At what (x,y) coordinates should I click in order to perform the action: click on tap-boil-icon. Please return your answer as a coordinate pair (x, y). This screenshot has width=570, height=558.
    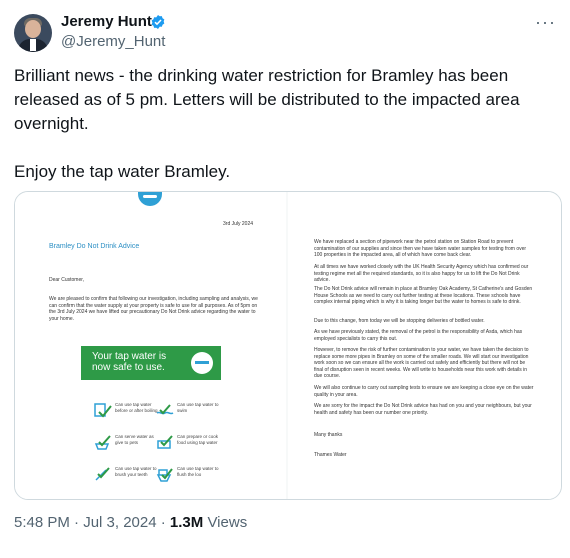
    Looking at the image, I should click on (103, 410).